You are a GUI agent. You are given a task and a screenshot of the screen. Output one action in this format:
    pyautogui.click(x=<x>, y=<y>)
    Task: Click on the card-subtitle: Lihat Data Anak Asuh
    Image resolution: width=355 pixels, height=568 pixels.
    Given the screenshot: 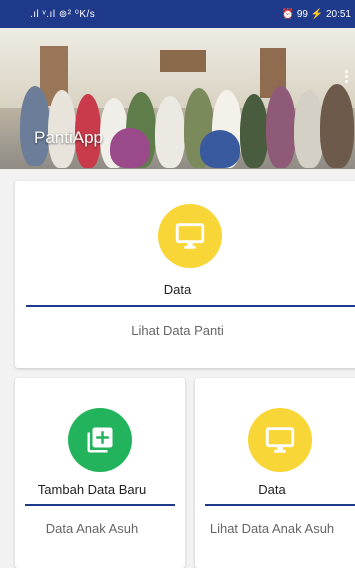 What is the action you would take?
    pyautogui.click(x=272, y=528)
    